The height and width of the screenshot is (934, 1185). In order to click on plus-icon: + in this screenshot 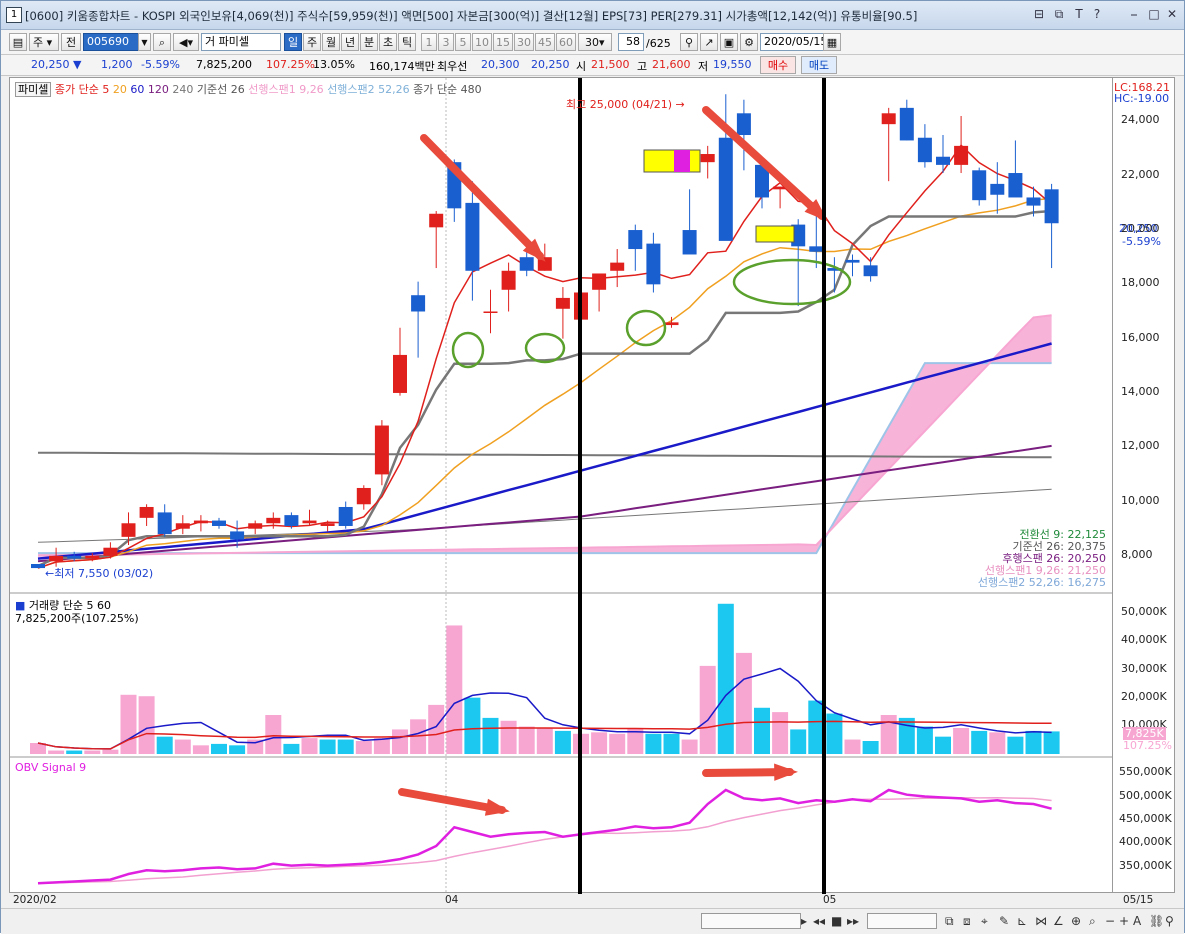, I will do `click(1124, 921)`.